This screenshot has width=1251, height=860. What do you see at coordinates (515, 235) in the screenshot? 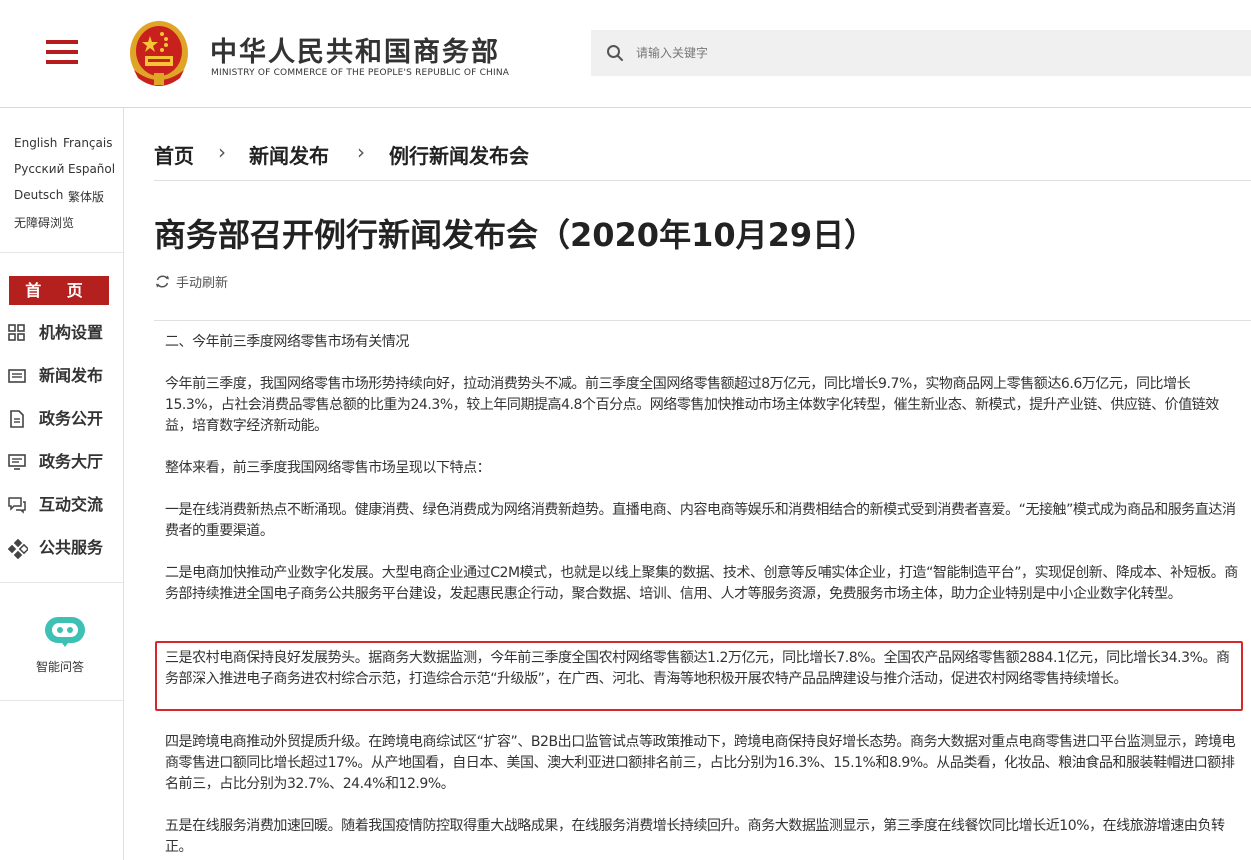
I see `article-title: 商务部召开例行新闻发布会（2020年10月29日）` at bounding box center [515, 235].